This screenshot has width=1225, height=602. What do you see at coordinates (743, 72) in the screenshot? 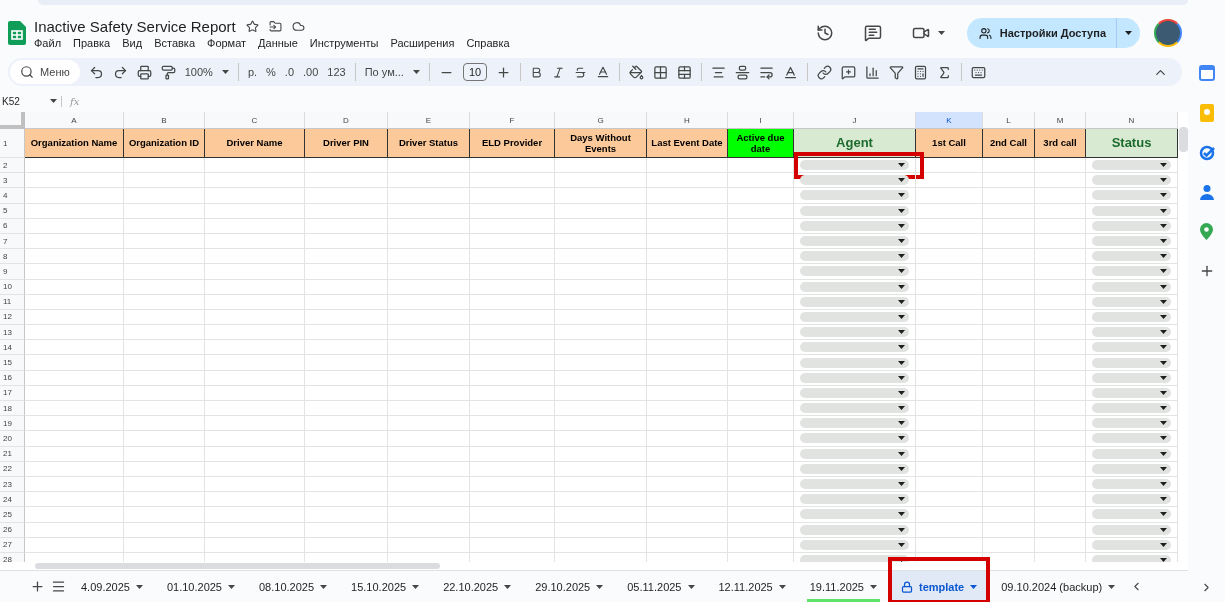
I see `vertical-align-icon` at bounding box center [743, 72].